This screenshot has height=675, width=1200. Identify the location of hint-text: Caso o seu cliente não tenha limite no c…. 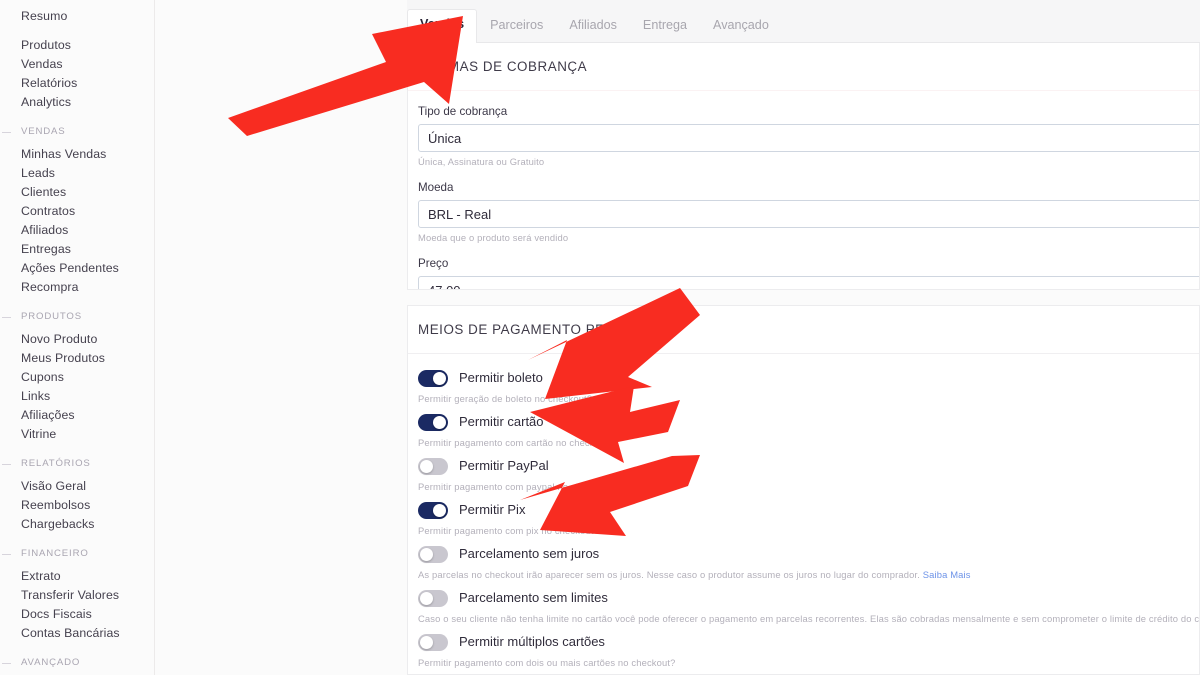
(809, 618).